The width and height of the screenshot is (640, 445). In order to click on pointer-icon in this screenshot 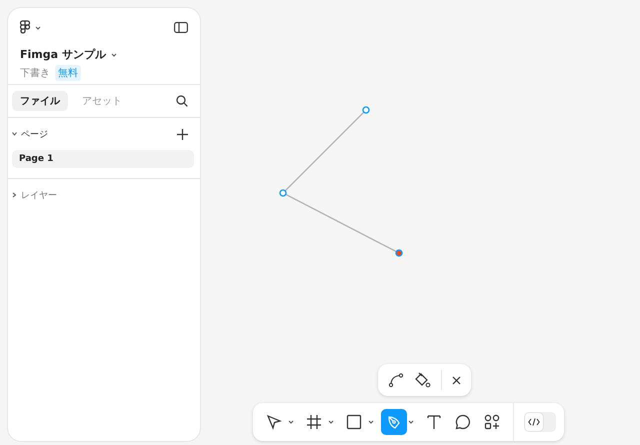, I will do `click(274, 422)`.